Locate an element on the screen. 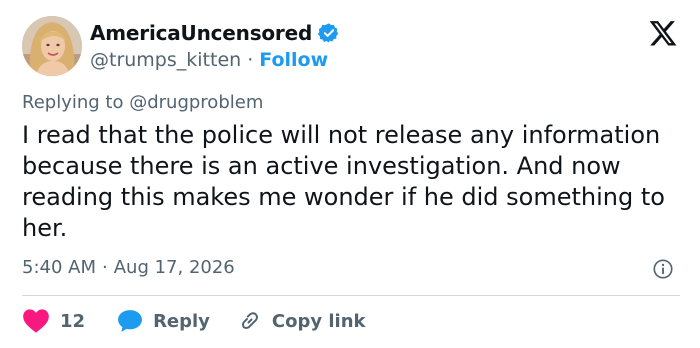 The image size is (700, 348). follow-button: Follow is located at coordinates (293, 60).